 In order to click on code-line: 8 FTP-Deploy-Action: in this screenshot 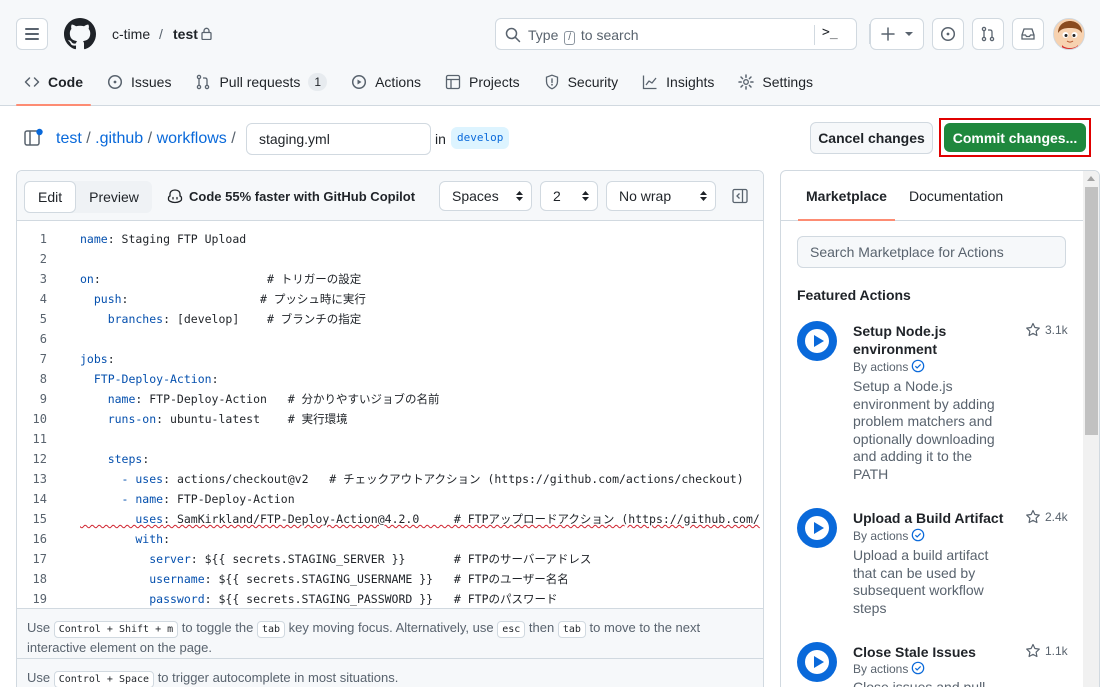, I will do `click(390, 379)`.